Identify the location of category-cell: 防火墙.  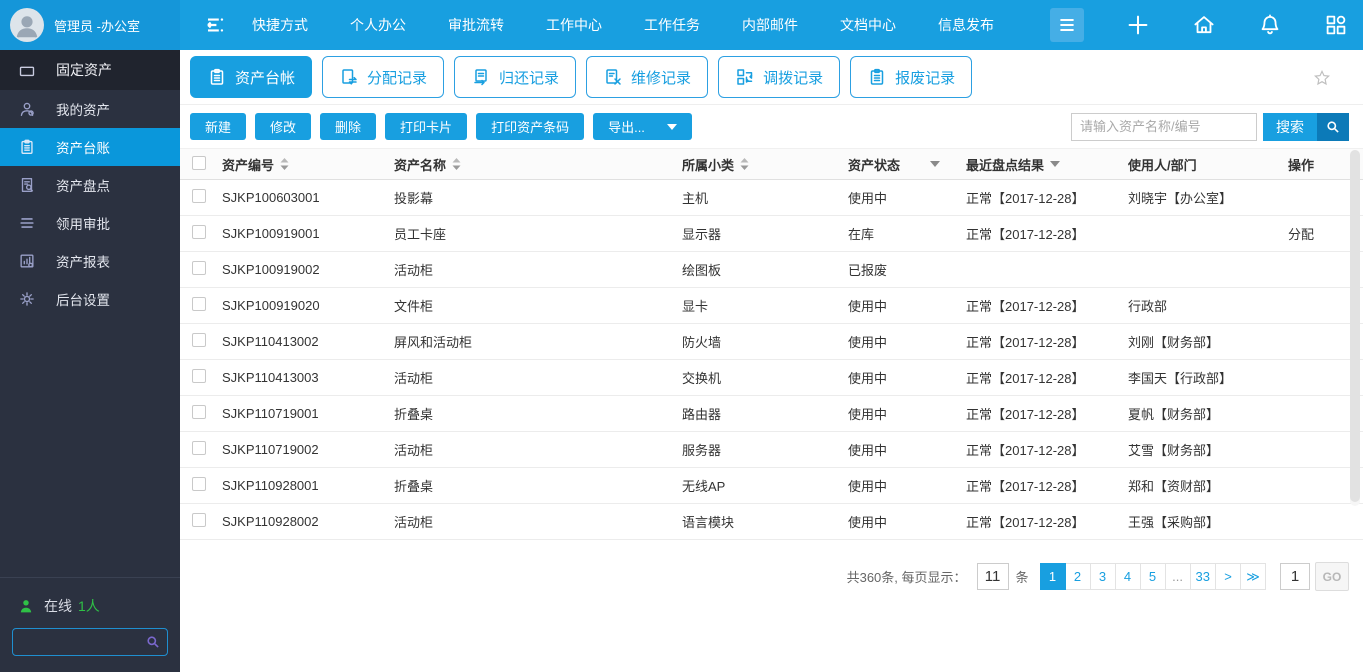
(702, 342).